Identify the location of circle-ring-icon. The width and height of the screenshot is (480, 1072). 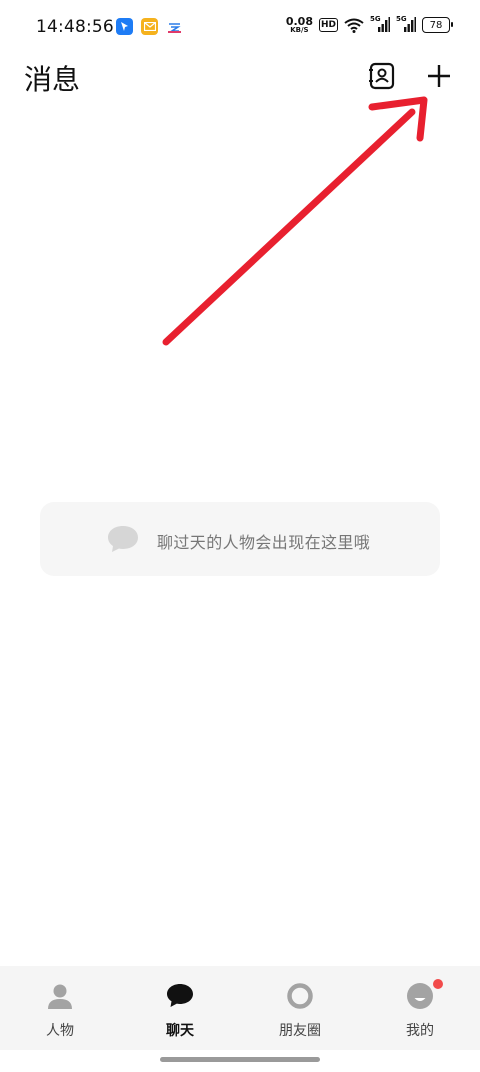
(300, 996).